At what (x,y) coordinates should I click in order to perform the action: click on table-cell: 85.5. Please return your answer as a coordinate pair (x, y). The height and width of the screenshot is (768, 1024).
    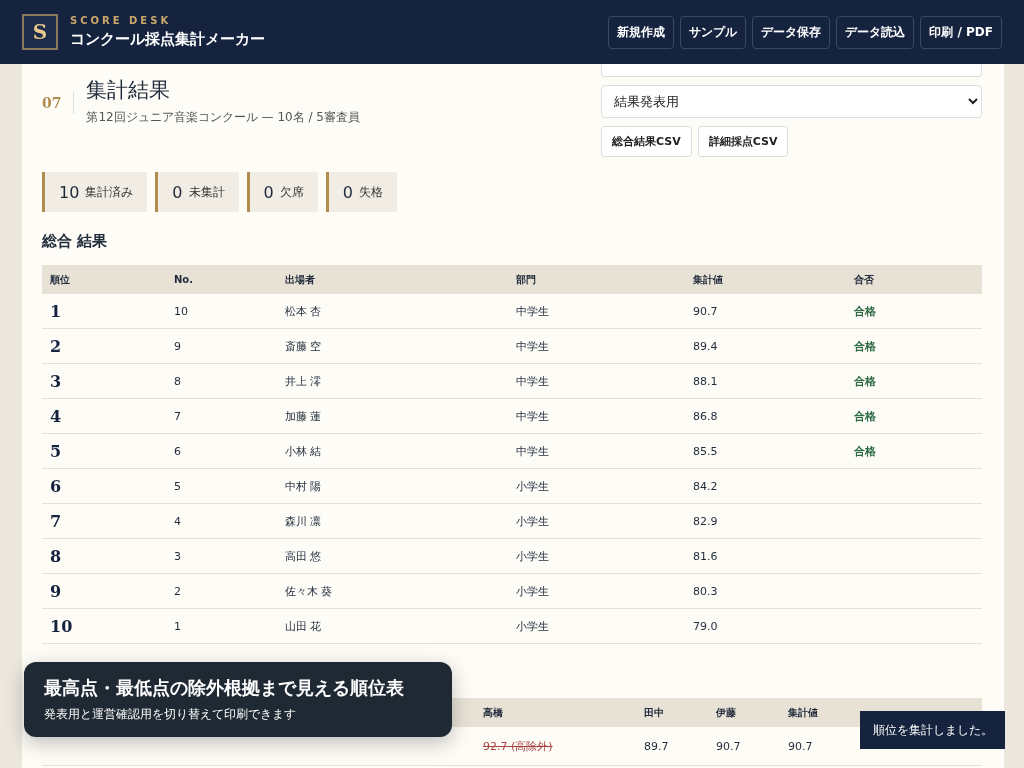
    Looking at the image, I should click on (705, 451).